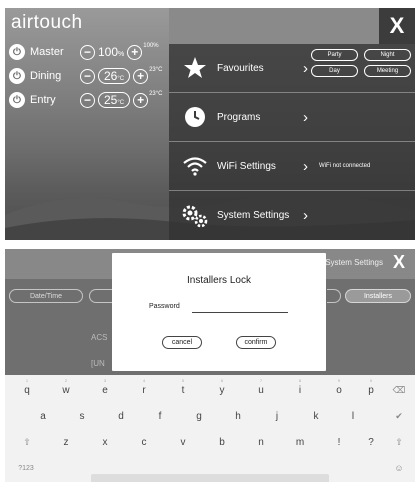 This screenshot has width=420, height=482. Describe the element at coordinates (151, 46) in the screenshot. I see `zone-max-label: 100%` at that location.